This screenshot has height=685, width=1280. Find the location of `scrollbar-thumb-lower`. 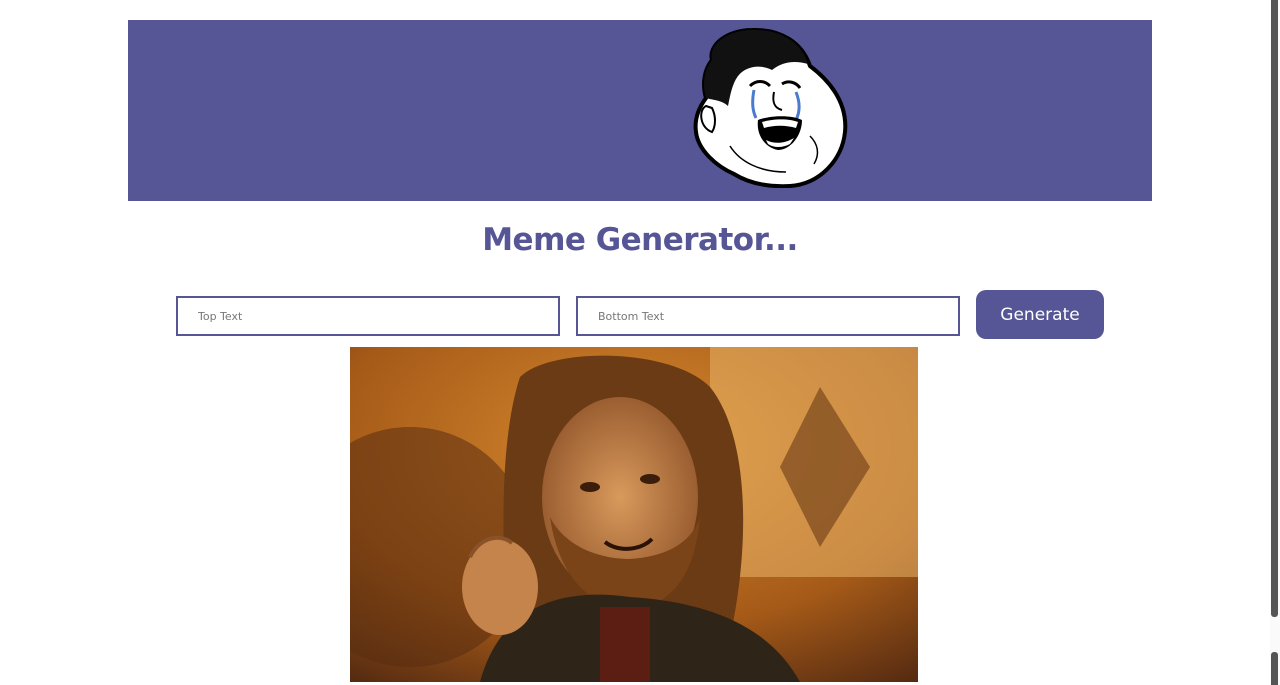

scrollbar-thumb-lower is located at coordinates (1274, 668).